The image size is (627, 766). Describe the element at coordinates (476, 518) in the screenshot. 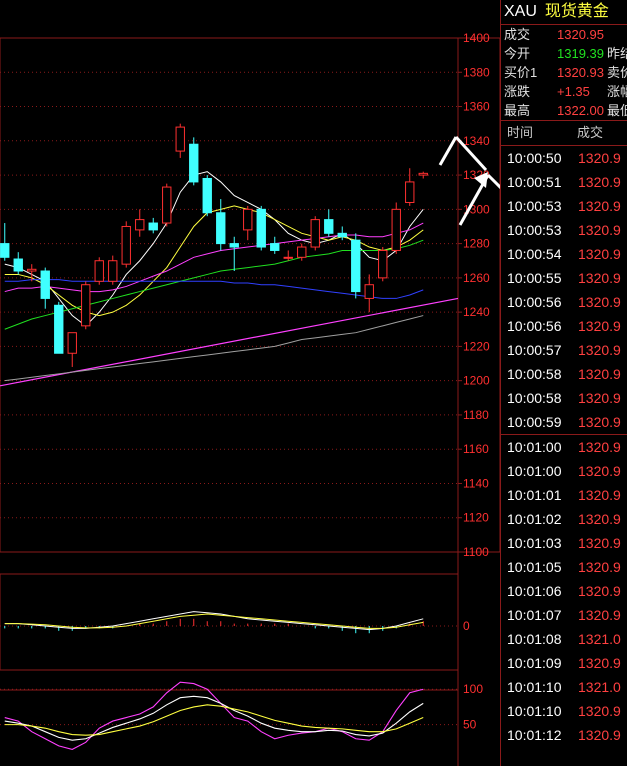

I see `y-tick-label: 1120` at that location.